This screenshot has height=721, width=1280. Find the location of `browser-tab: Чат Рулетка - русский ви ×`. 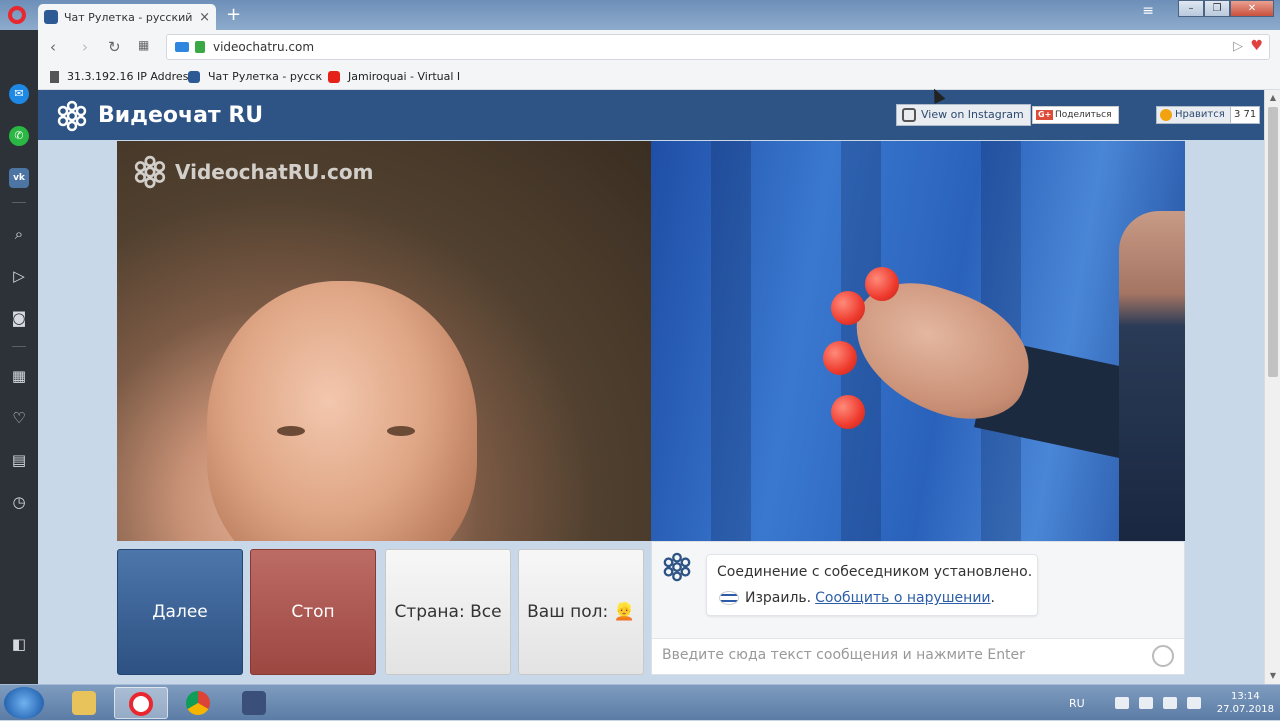

browser-tab: Чат Рулетка - русский ви × is located at coordinates (127, 17).